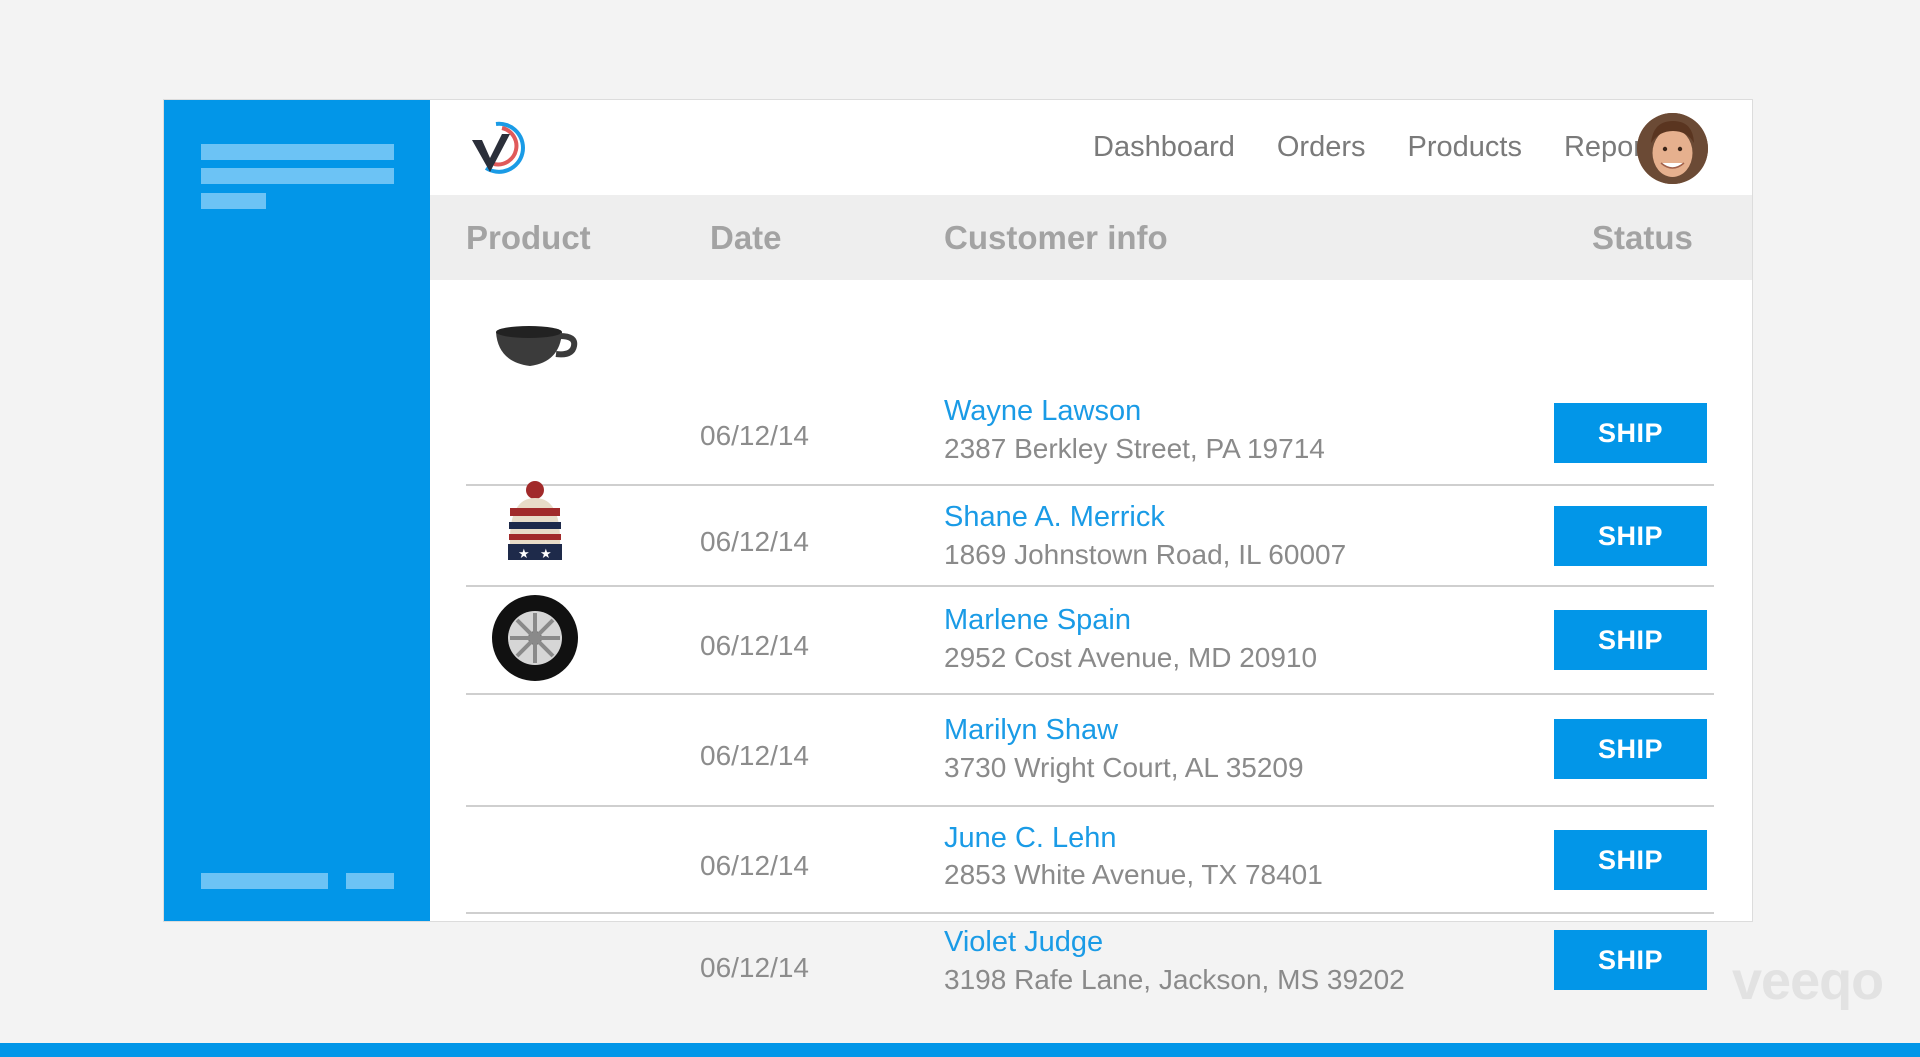  What do you see at coordinates (1031, 730) in the screenshot?
I see `customer-name-link: Marilyn Shaw` at bounding box center [1031, 730].